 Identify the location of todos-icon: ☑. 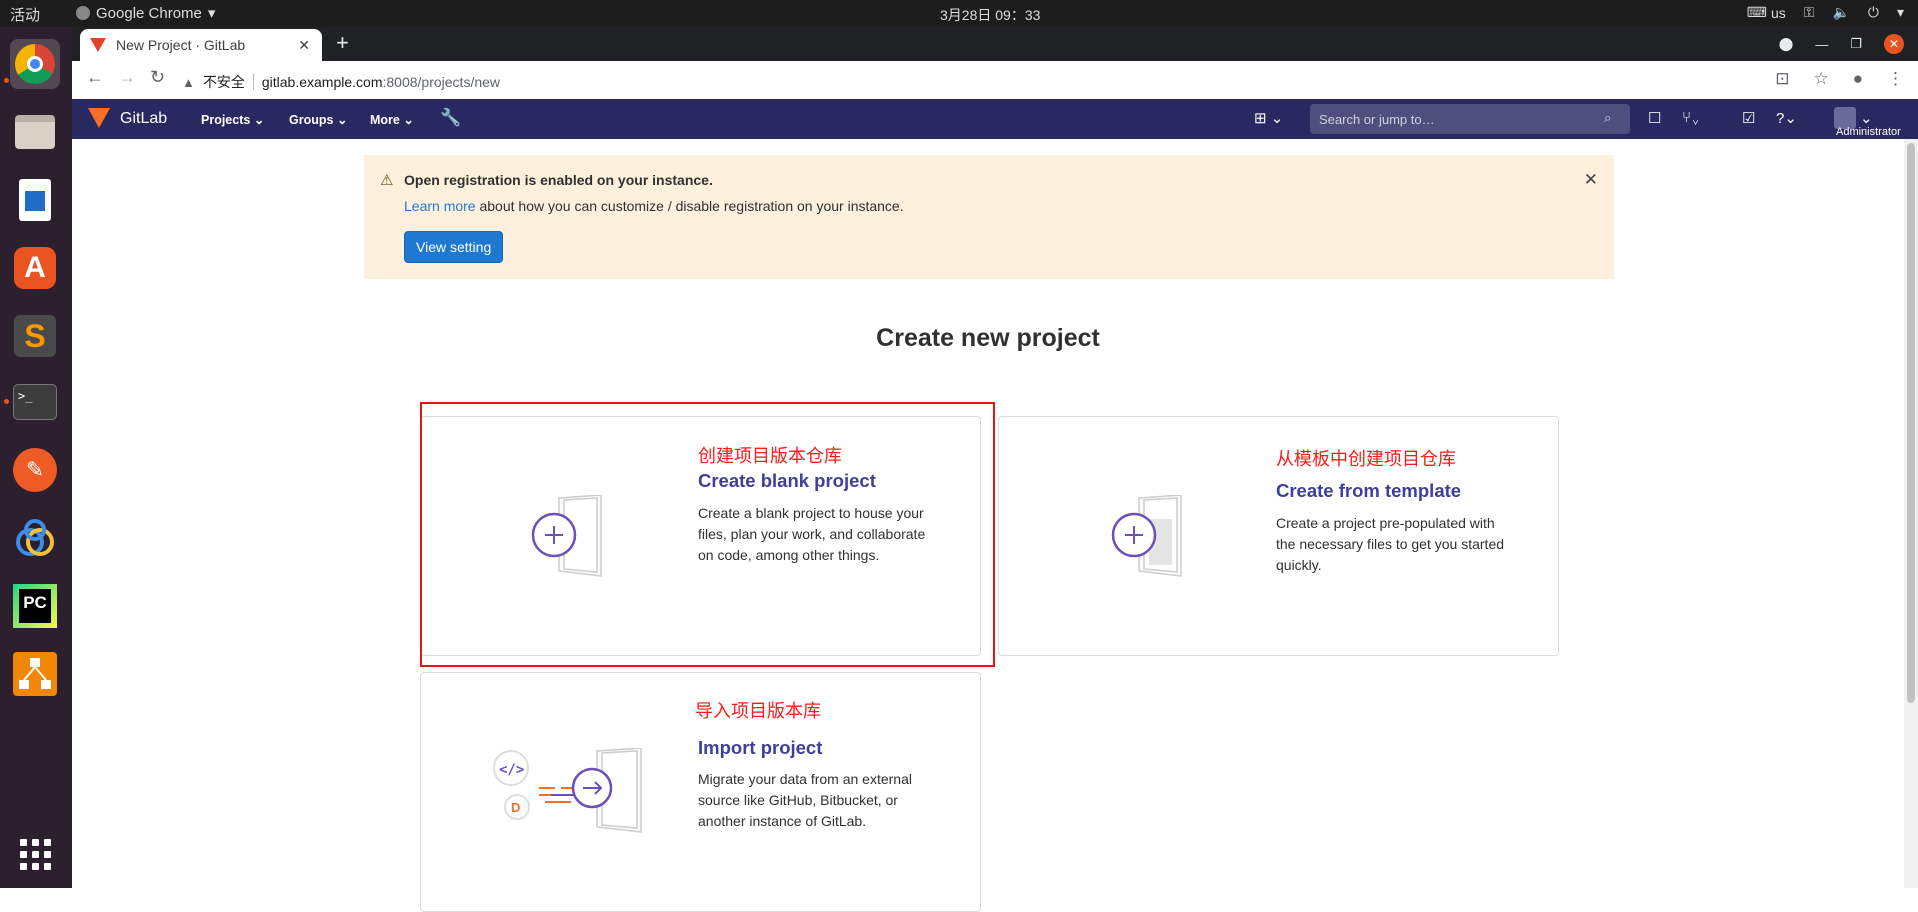
(1748, 118).